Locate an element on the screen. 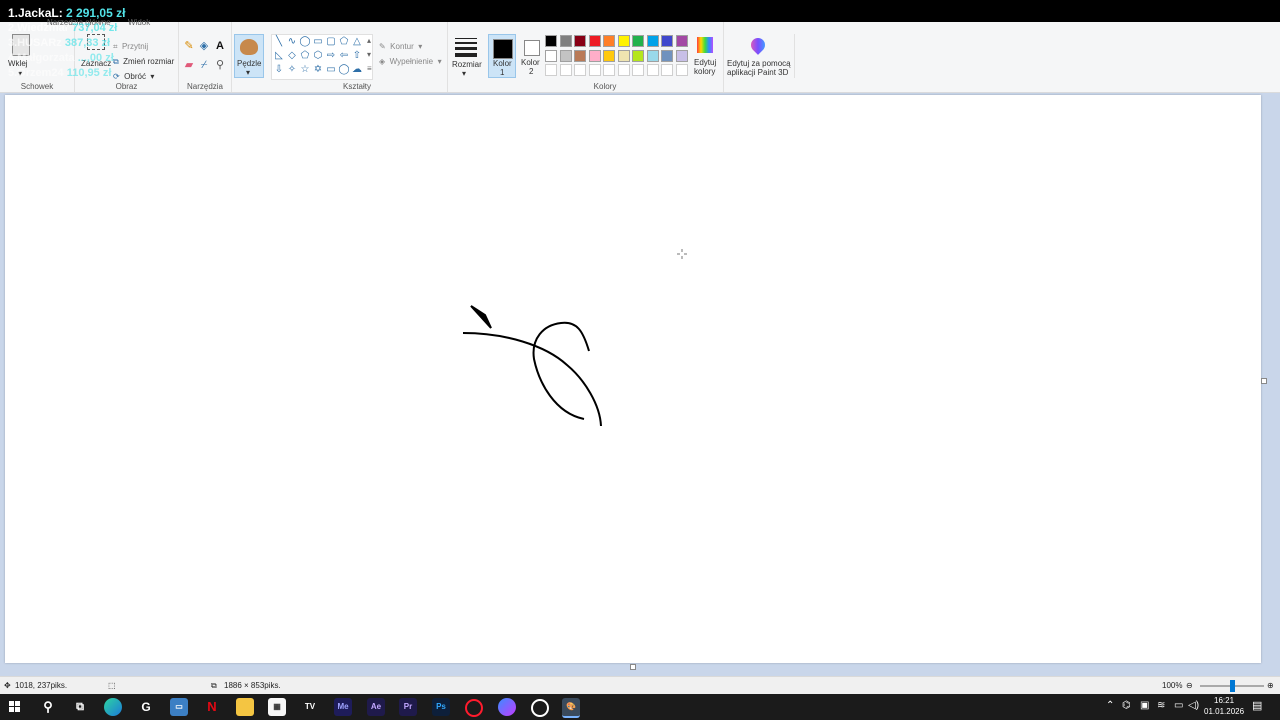 Image resolution: width=1280 pixels, height=720 pixels. right-triangle-shape-icon: ◺ is located at coordinates (279, 56).